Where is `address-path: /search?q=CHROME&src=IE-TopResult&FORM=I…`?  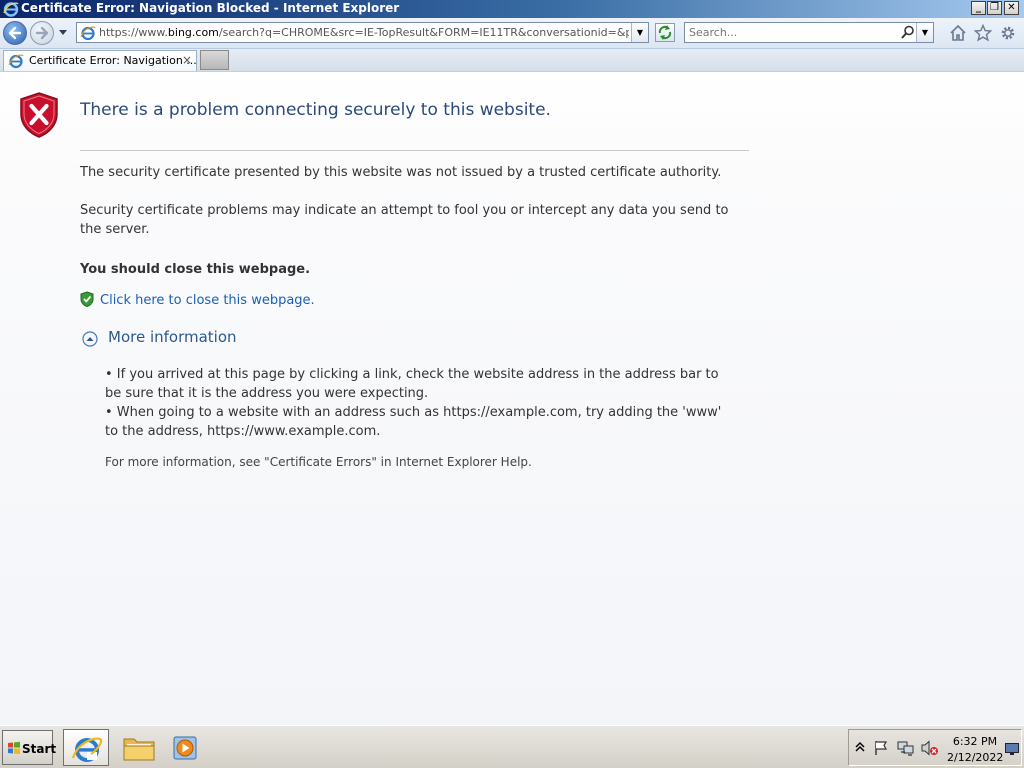 address-path: /search?q=CHROME&src=IE-TopResult&FORM=I… is located at coordinates (423, 32).